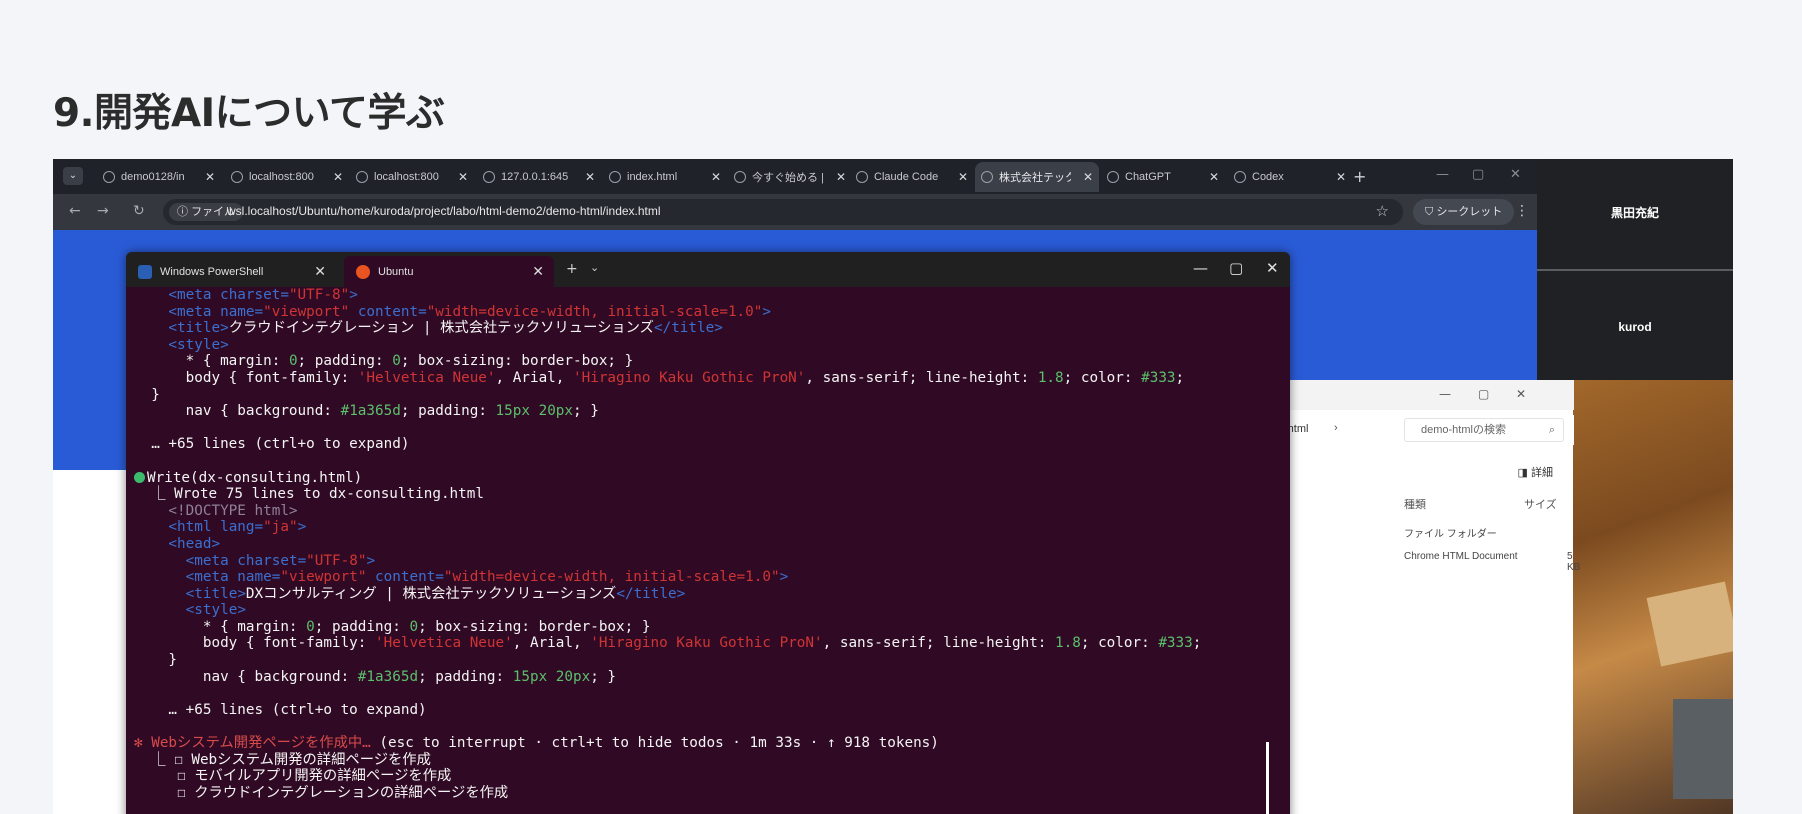 The image size is (1802, 814). What do you see at coordinates (1431, 212) in the screenshot?
I see `incognito-icon: ⛉` at bounding box center [1431, 212].